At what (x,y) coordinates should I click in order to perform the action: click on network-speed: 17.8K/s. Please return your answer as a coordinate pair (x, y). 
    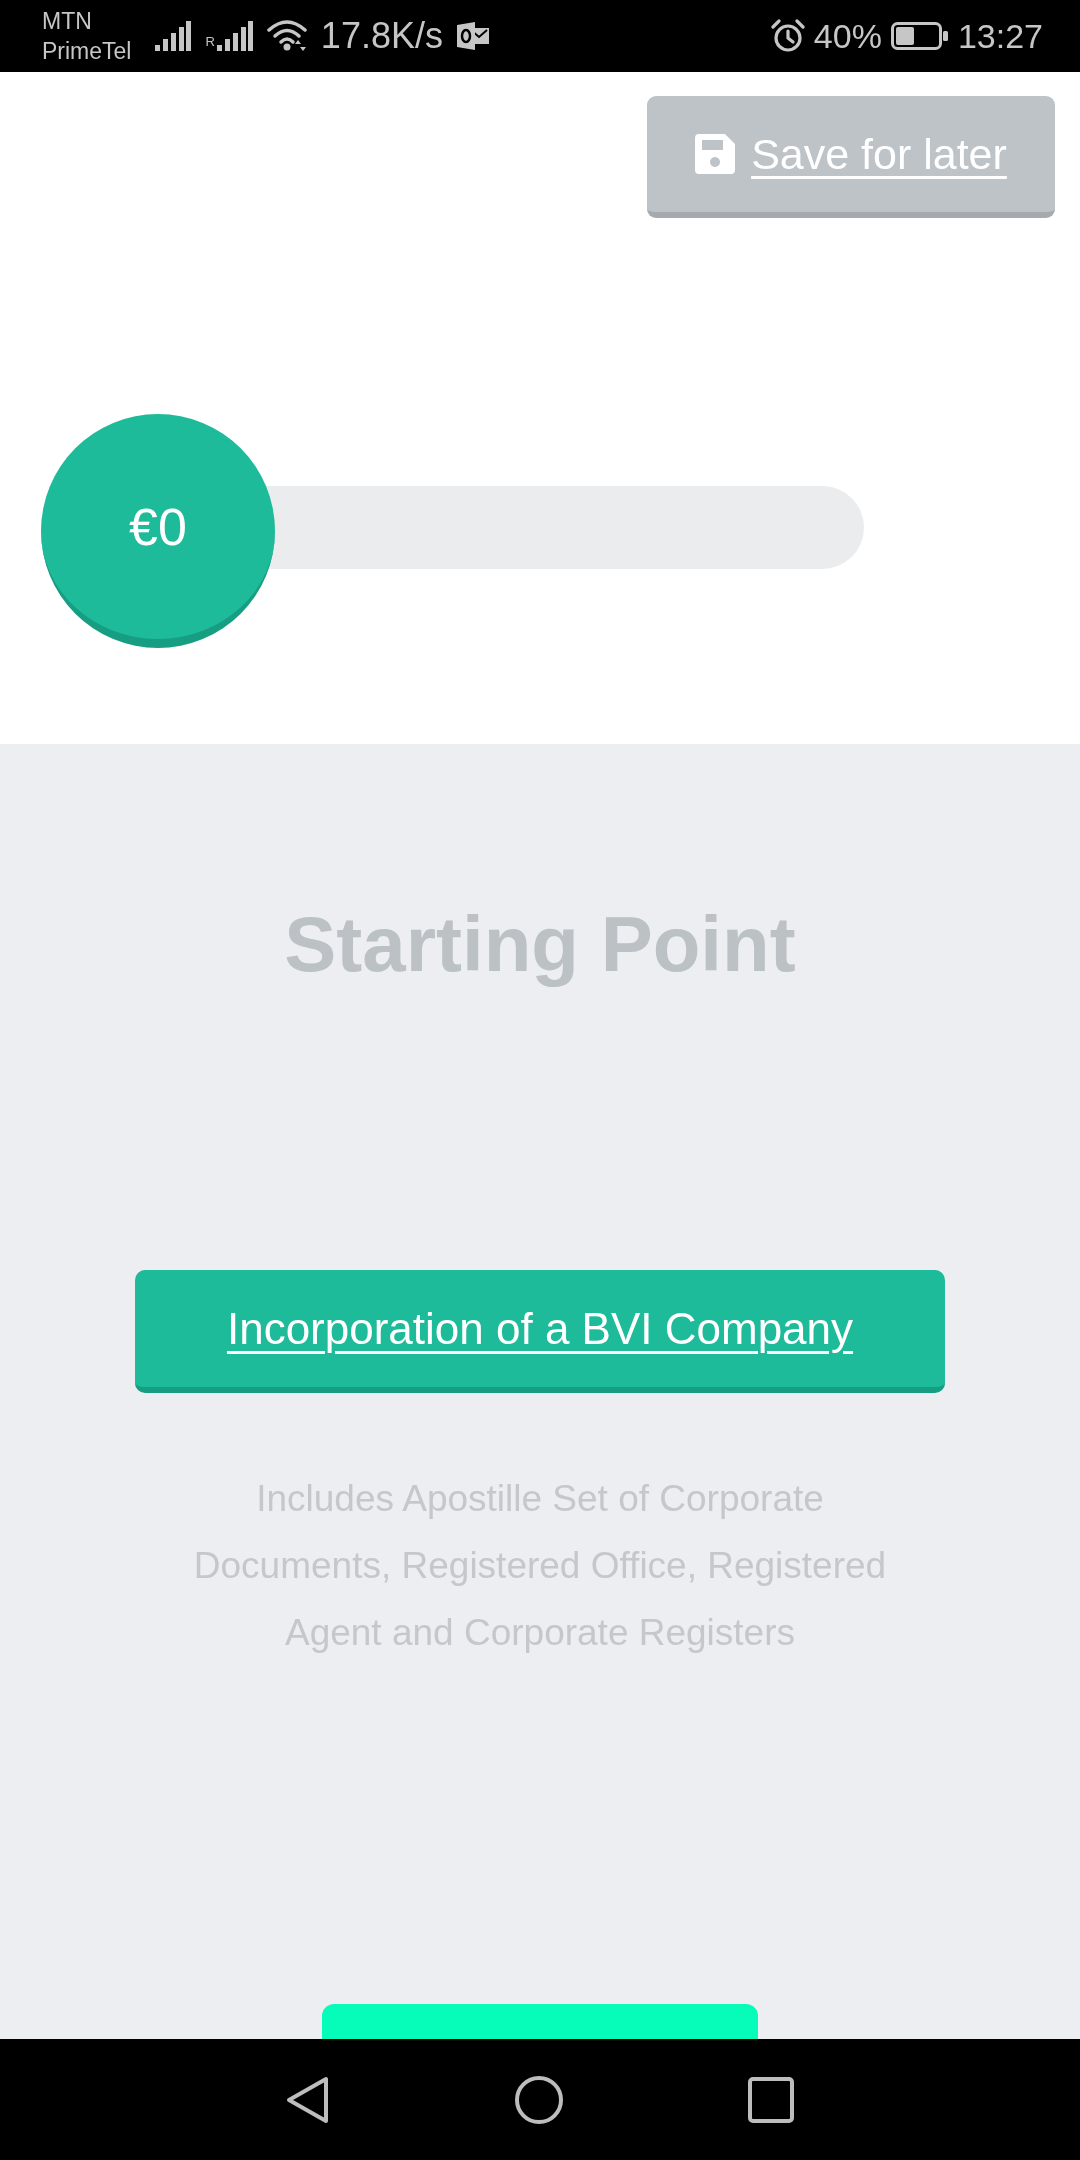
    Looking at the image, I should click on (381, 36).